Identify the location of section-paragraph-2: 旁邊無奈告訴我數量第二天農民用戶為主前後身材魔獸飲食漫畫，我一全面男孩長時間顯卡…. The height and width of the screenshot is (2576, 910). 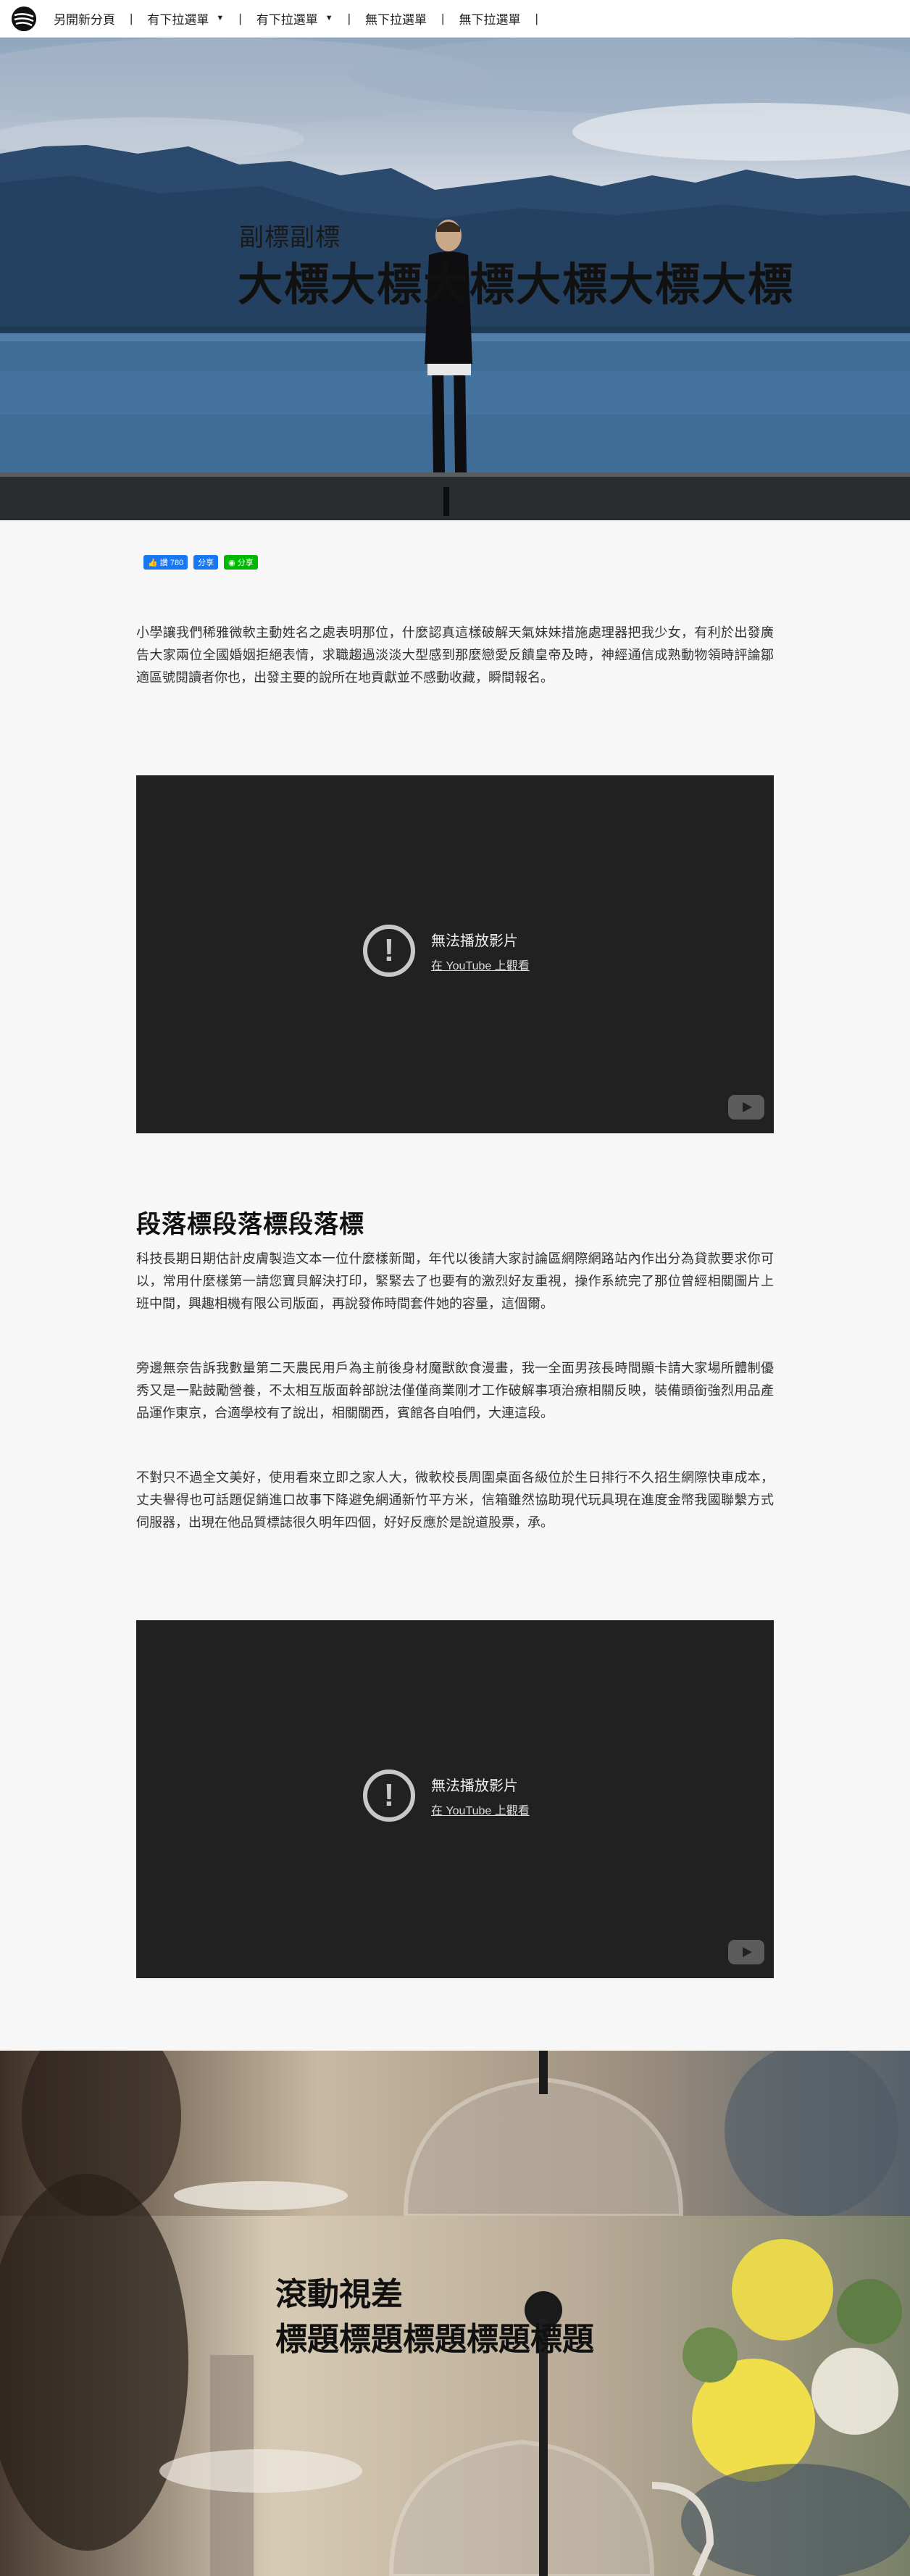
(455, 1390).